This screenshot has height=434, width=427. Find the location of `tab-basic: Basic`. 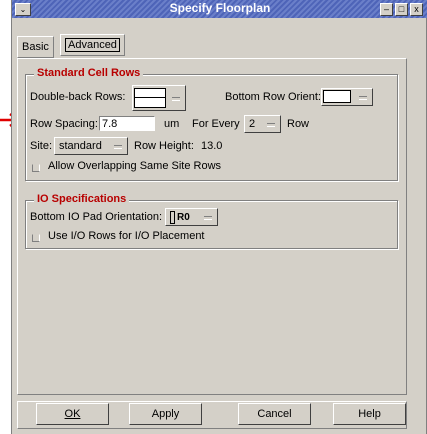

tab-basic: Basic is located at coordinates (35, 47).